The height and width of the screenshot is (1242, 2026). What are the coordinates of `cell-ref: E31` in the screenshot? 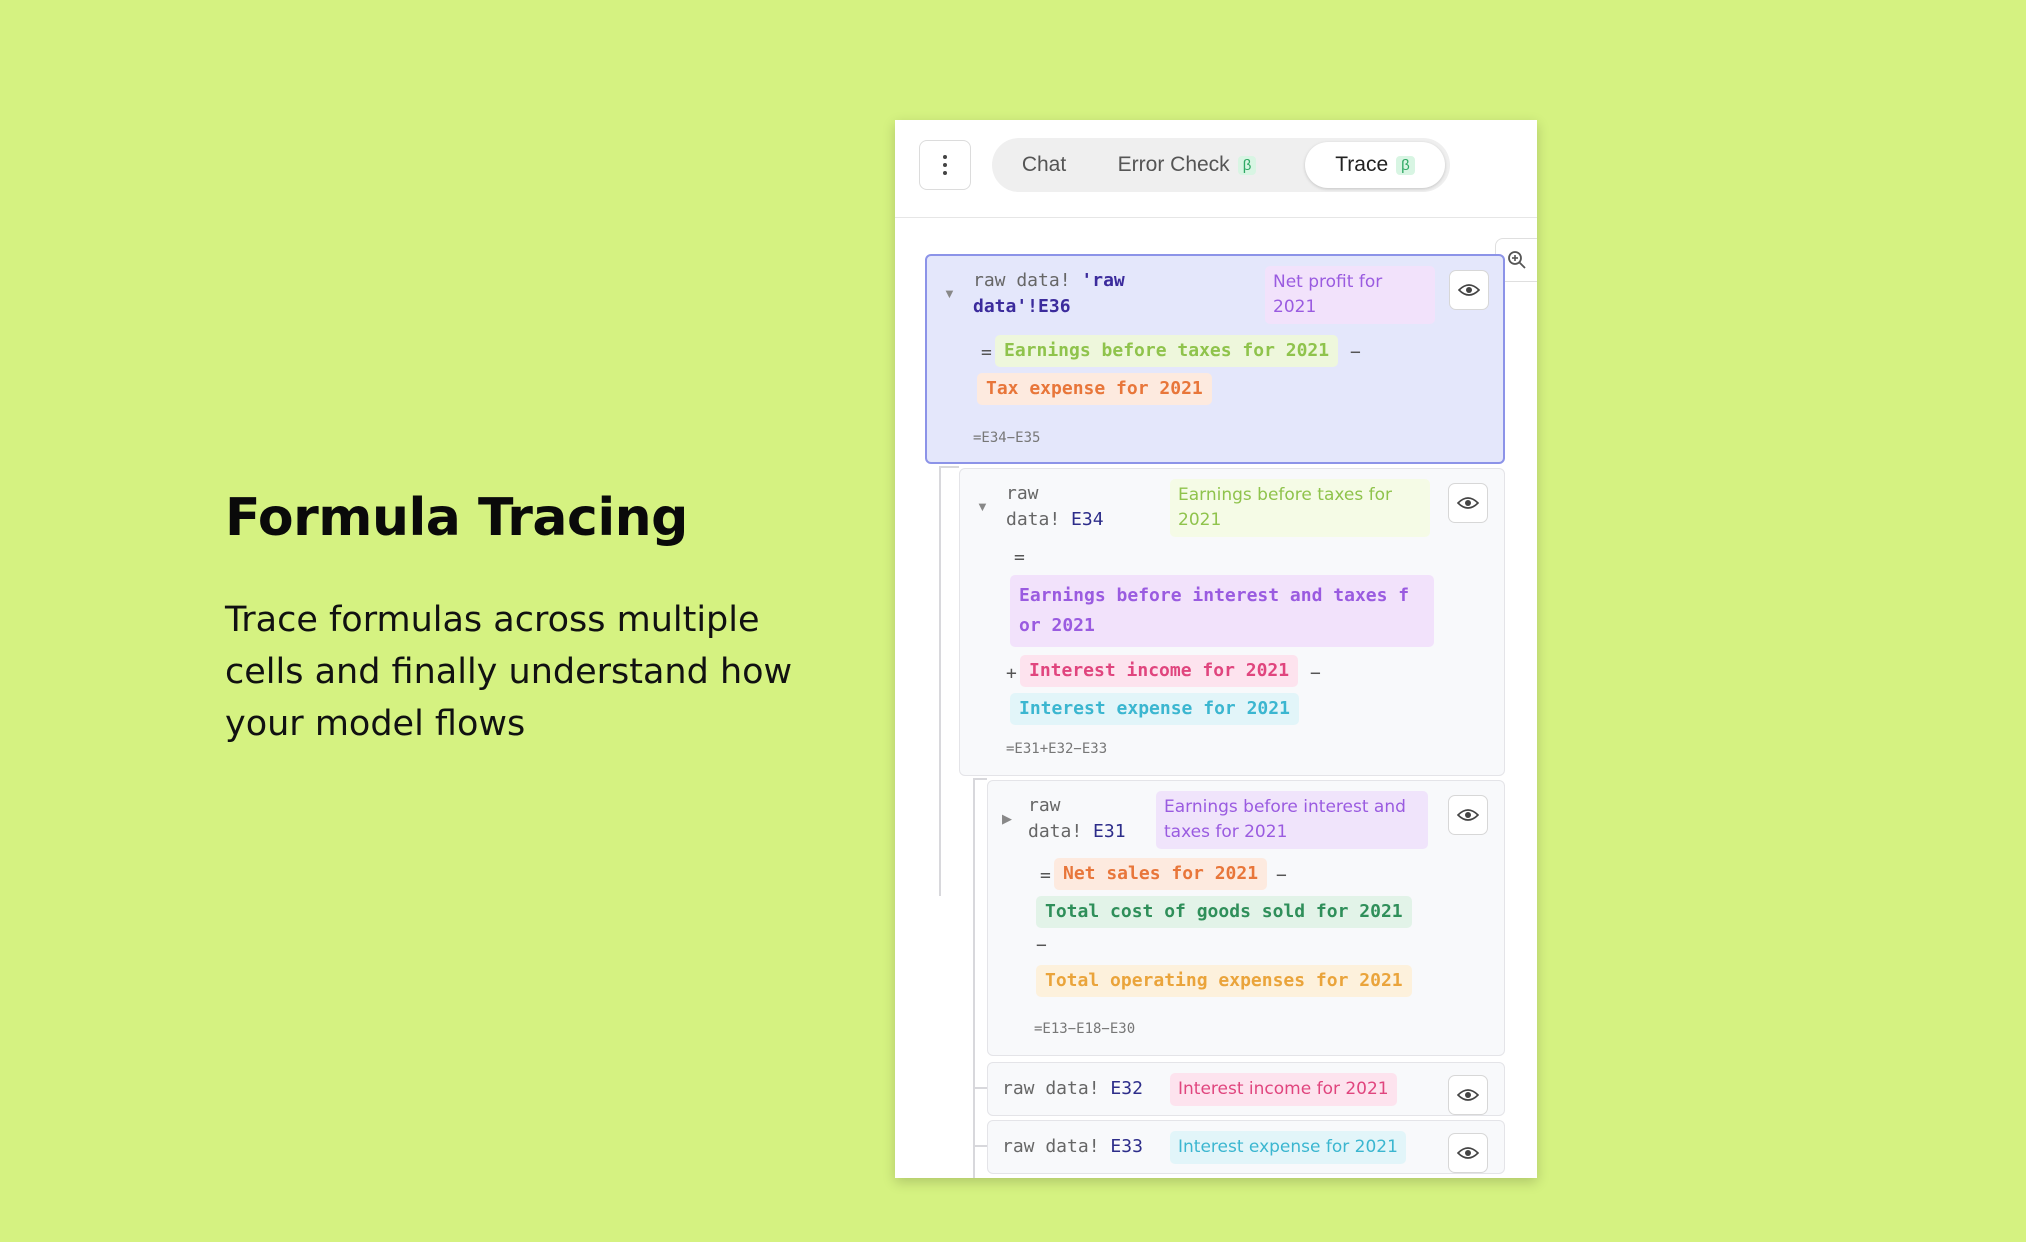 It's located at (1109, 831).